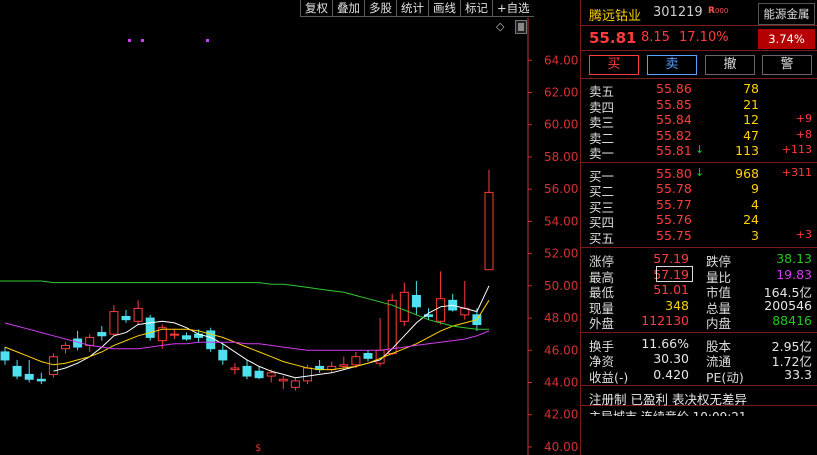  What do you see at coordinates (665, 343) in the screenshot?
I see `field-value: 11.66%` at bounding box center [665, 343].